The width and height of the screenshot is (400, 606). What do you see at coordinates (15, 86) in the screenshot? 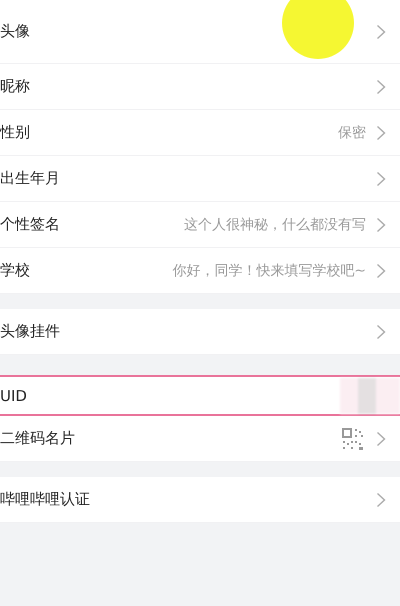
I see `row-label: 昵称` at bounding box center [15, 86].